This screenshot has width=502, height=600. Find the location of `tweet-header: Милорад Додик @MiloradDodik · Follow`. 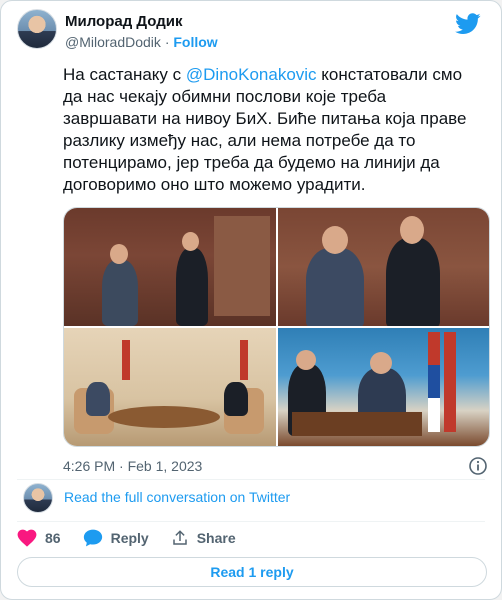

tweet-header: Милорад Додик @MiloradDodik · Follow is located at coordinates (253, 33).